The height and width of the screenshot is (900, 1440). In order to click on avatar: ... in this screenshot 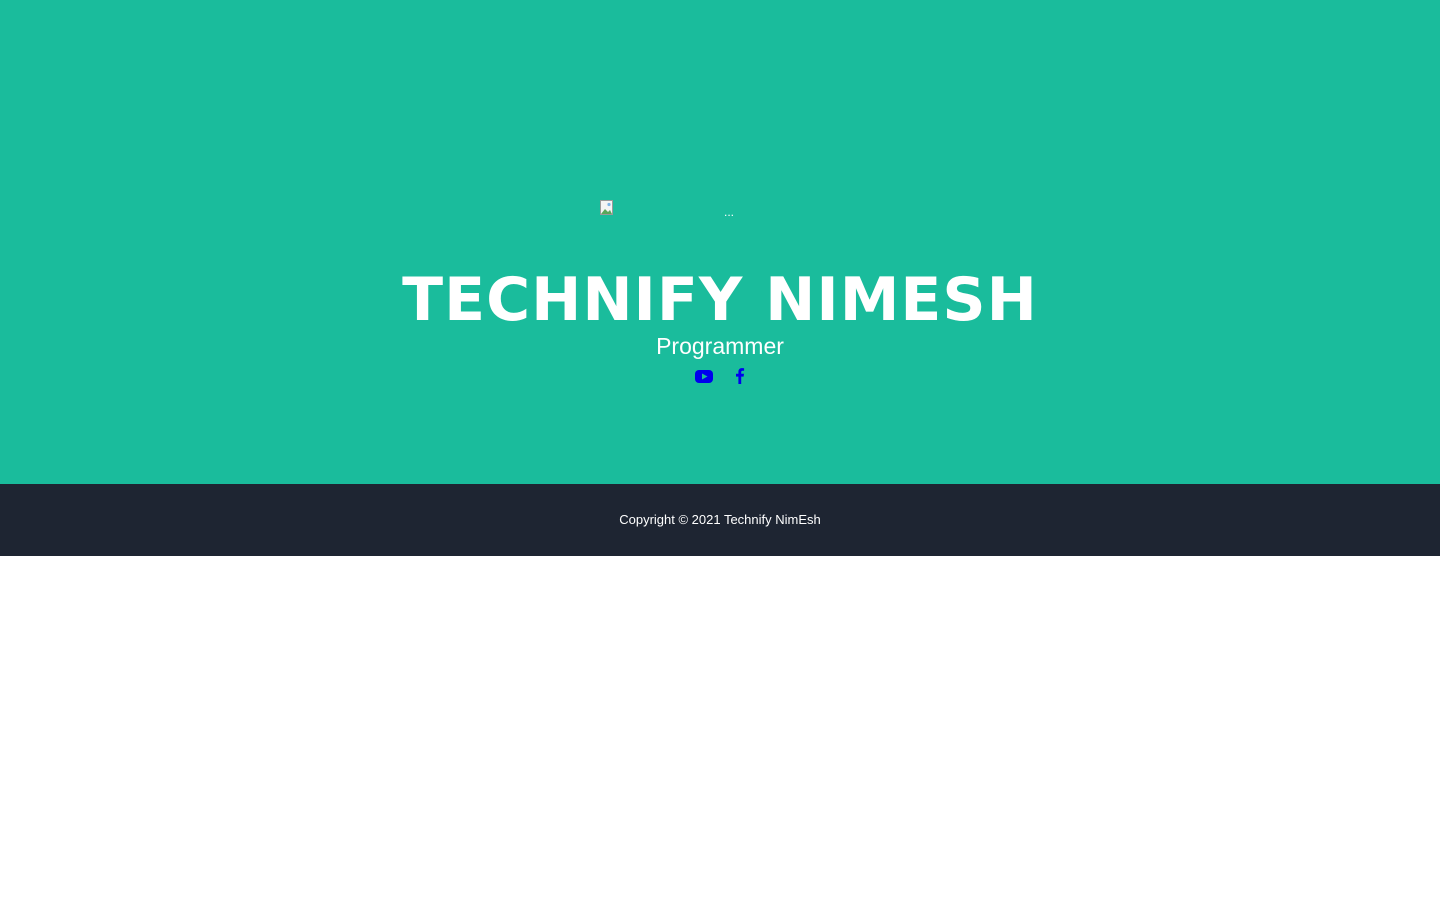, I will do `click(720, 210)`.